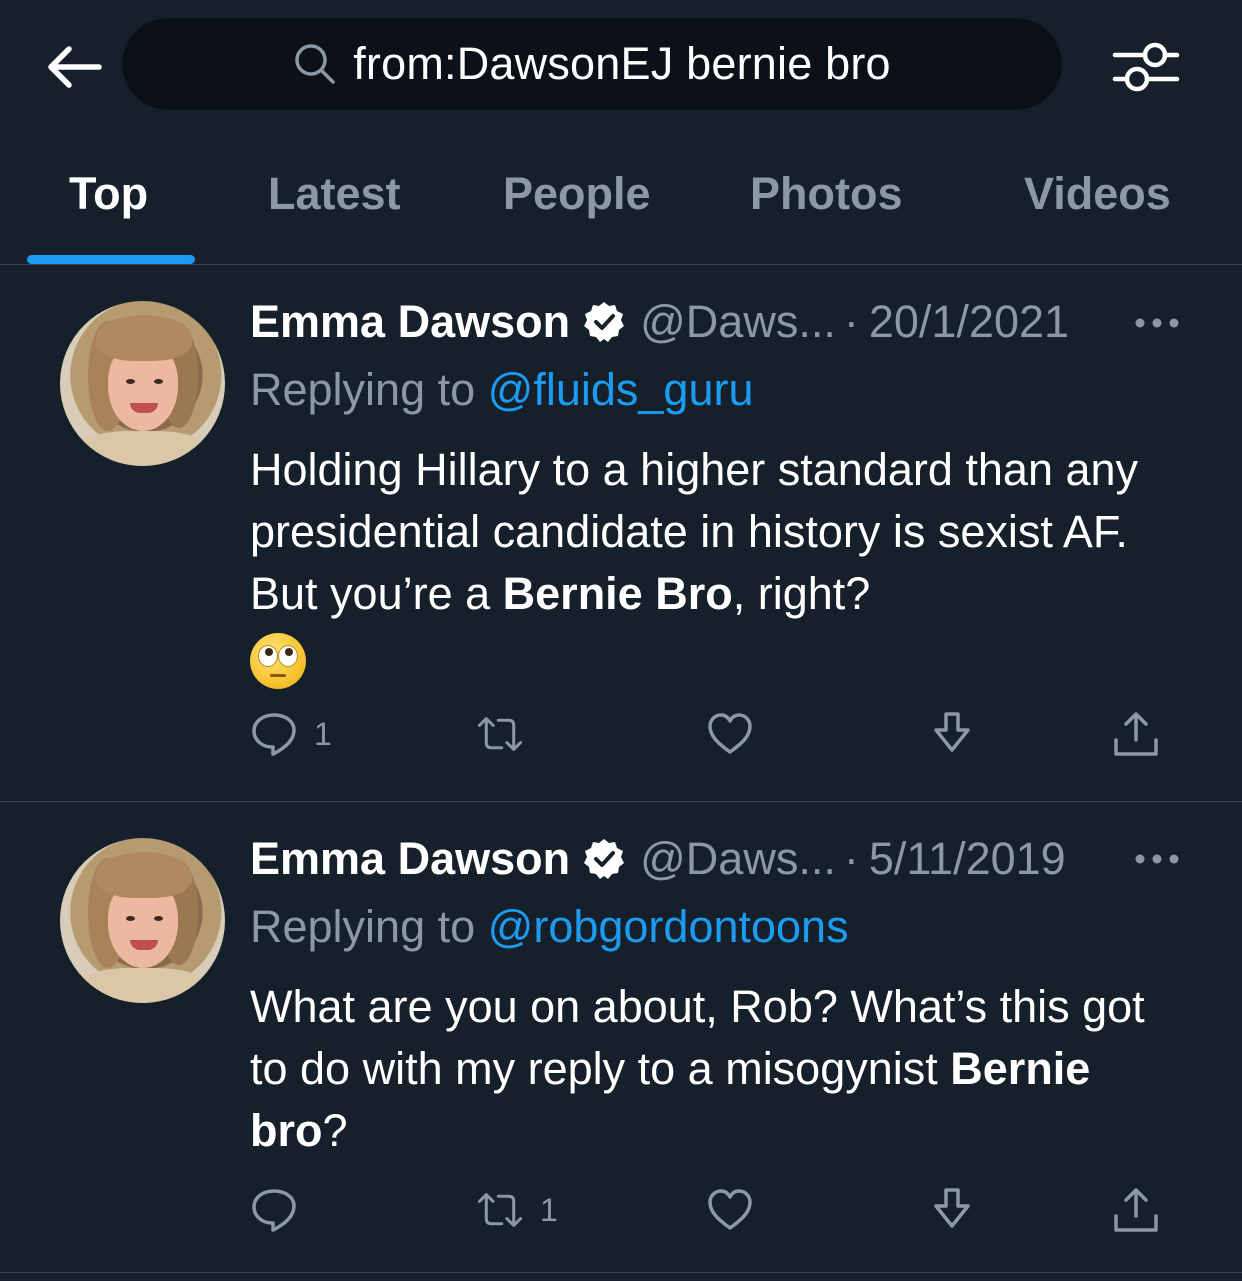 The width and height of the screenshot is (1242, 1281). Describe the element at coordinates (323, 733) in the screenshot. I see `reply-count: 1` at that location.